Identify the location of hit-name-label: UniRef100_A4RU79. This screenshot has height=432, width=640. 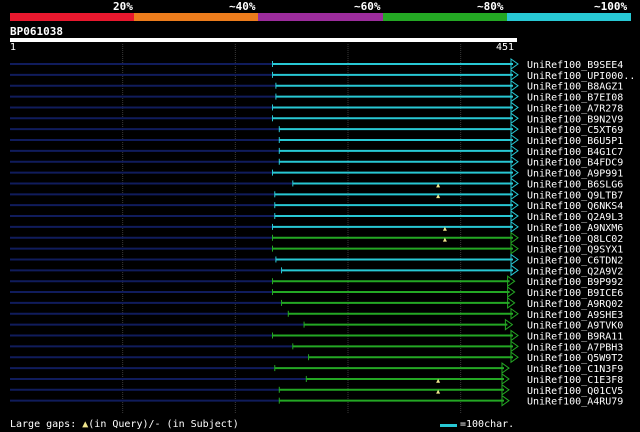
(575, 402).